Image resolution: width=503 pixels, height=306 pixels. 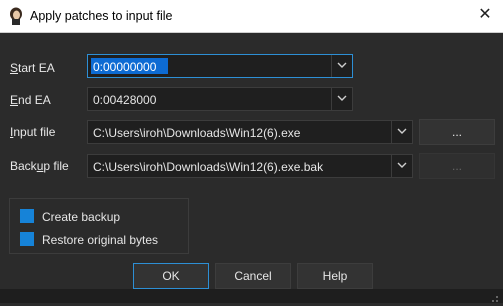 What do you see at coordinates (171, 276) in the screenshot?
I see `ok-button: OK` at bounding box center [171, 276].